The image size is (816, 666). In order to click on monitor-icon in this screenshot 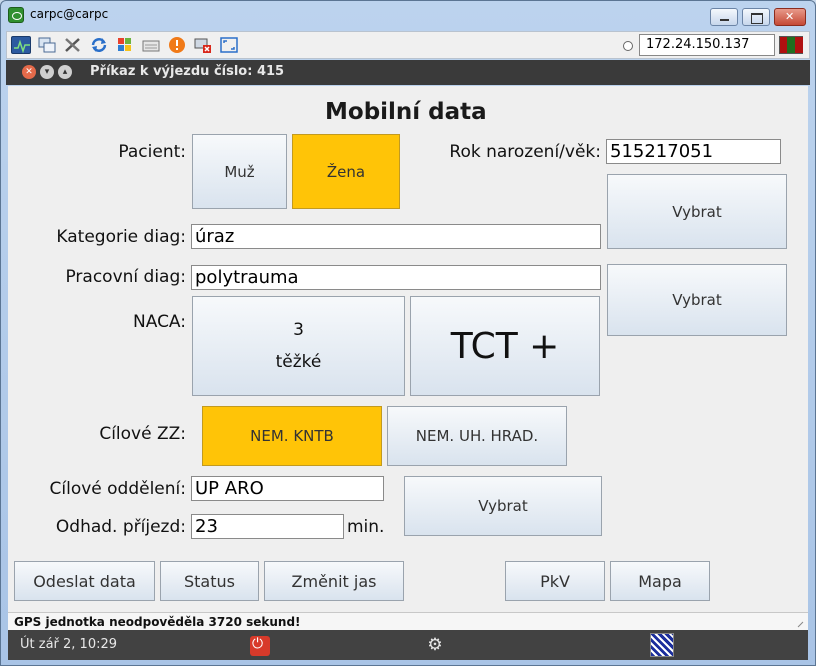, I will do `click(21, 45)`.